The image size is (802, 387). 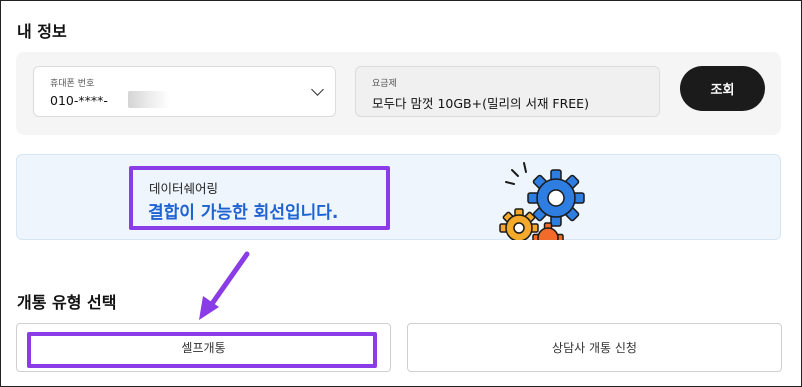 What do you see at coordinates (42, 31) in the screenshot?
I see `section-title-my-info: 내 정보` at bounding box center [42, 31].